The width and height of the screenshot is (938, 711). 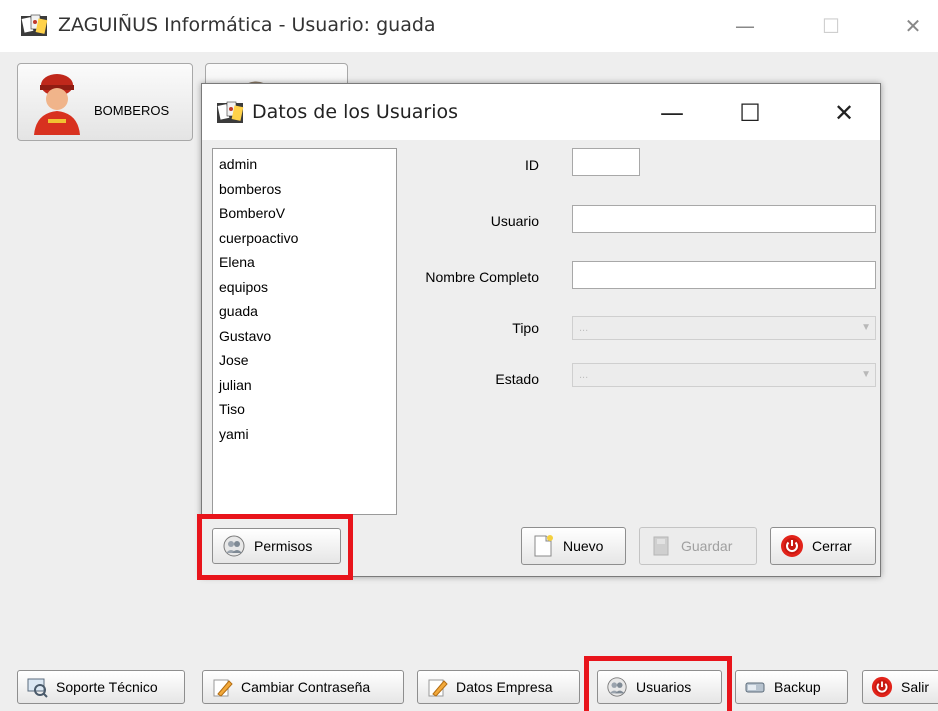 I want to click on soporte-tecnico-label: Soporte Técnico, so click(x=107, y=687).